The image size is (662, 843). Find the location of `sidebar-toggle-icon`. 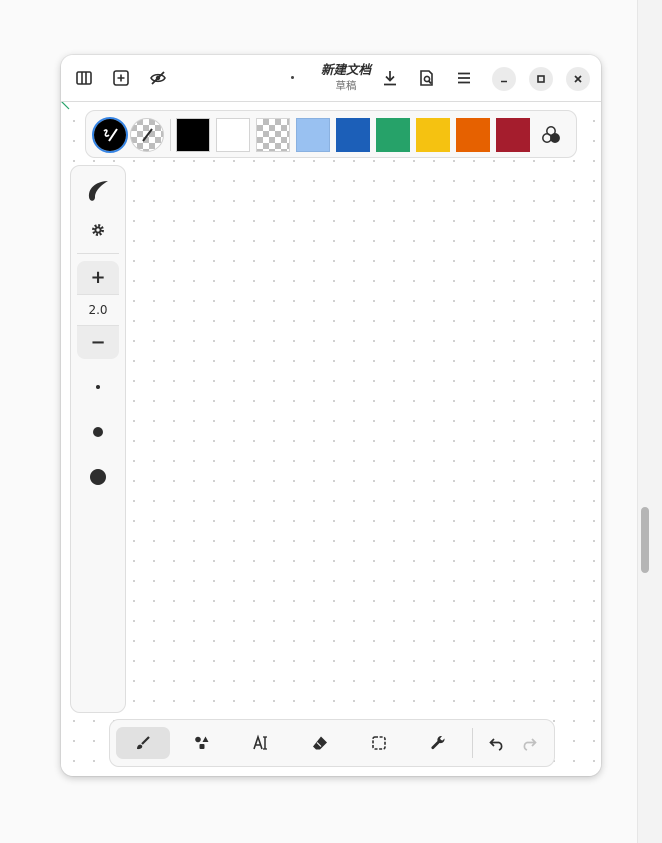

sidebar-toggle-icon is located at coordinates (84, 78).